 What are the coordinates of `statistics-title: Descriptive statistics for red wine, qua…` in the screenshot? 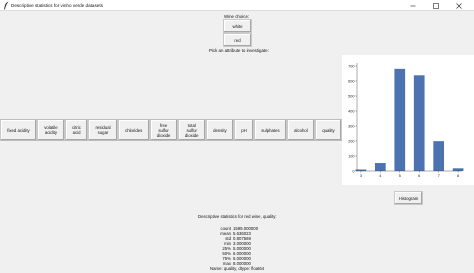 It's located at (237, 216).